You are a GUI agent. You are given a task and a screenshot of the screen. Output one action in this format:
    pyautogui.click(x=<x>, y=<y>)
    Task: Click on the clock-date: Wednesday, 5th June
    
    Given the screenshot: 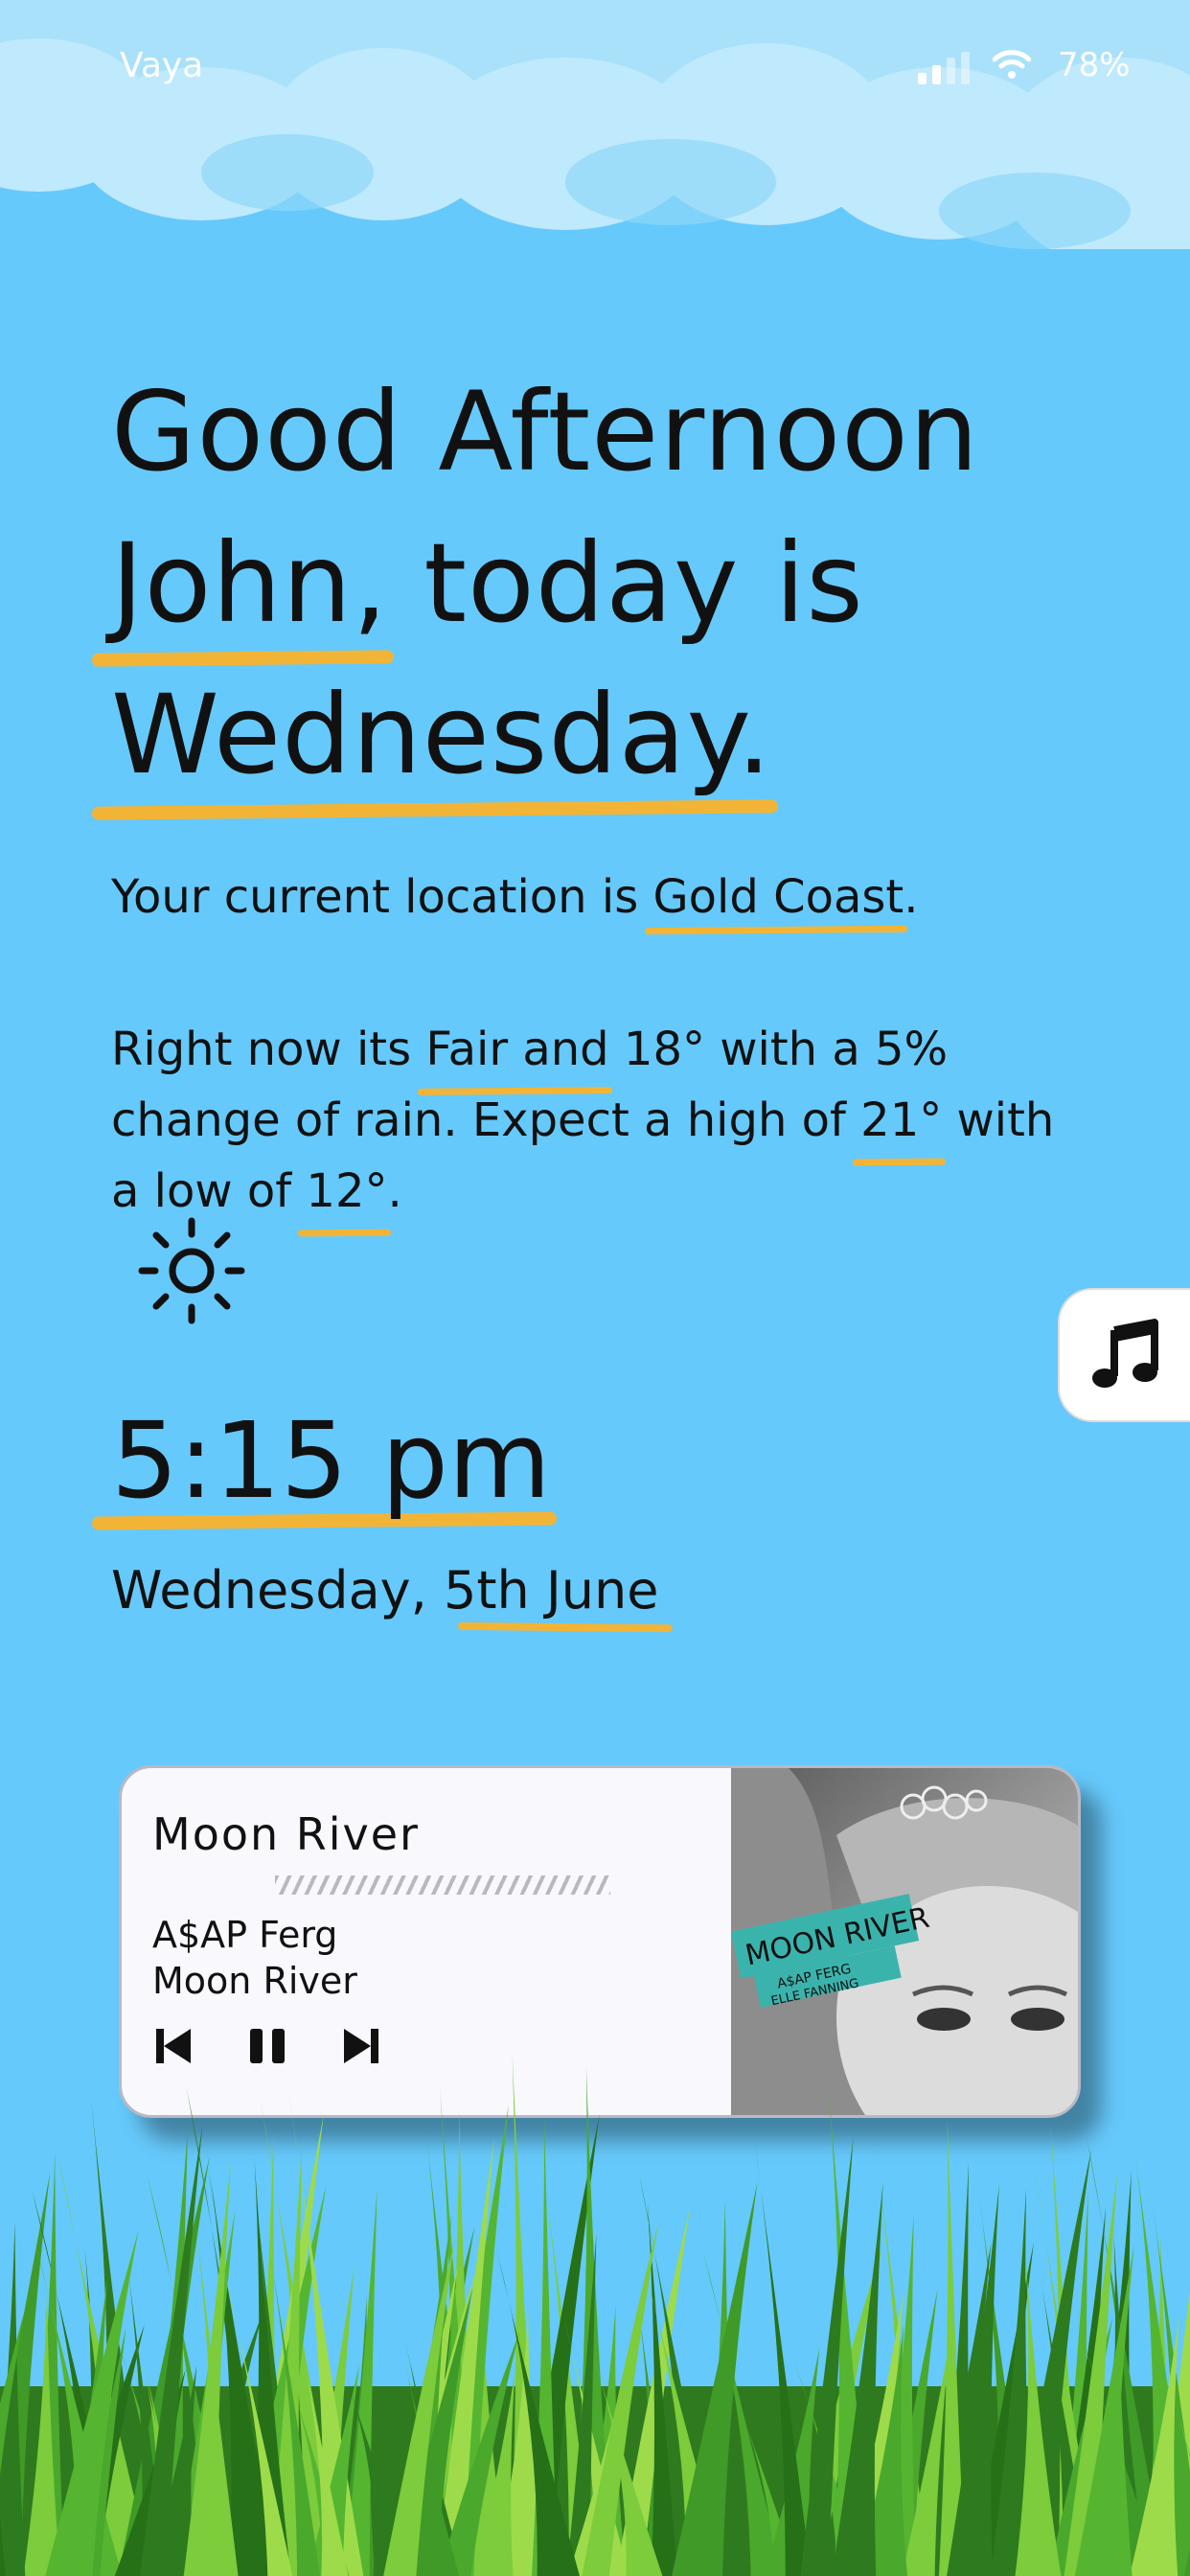 What is the action you would take?
    pyautogui.click(x=385, y=1590)
    